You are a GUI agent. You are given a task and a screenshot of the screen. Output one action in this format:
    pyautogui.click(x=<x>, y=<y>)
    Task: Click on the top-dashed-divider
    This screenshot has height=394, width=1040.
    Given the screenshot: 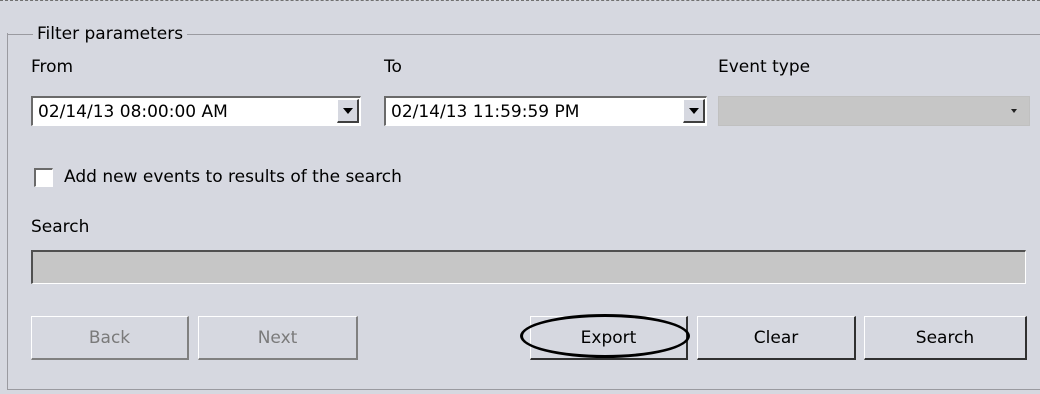 What is the action you would take?
    pyautogui.click(x=520, y=0)
    